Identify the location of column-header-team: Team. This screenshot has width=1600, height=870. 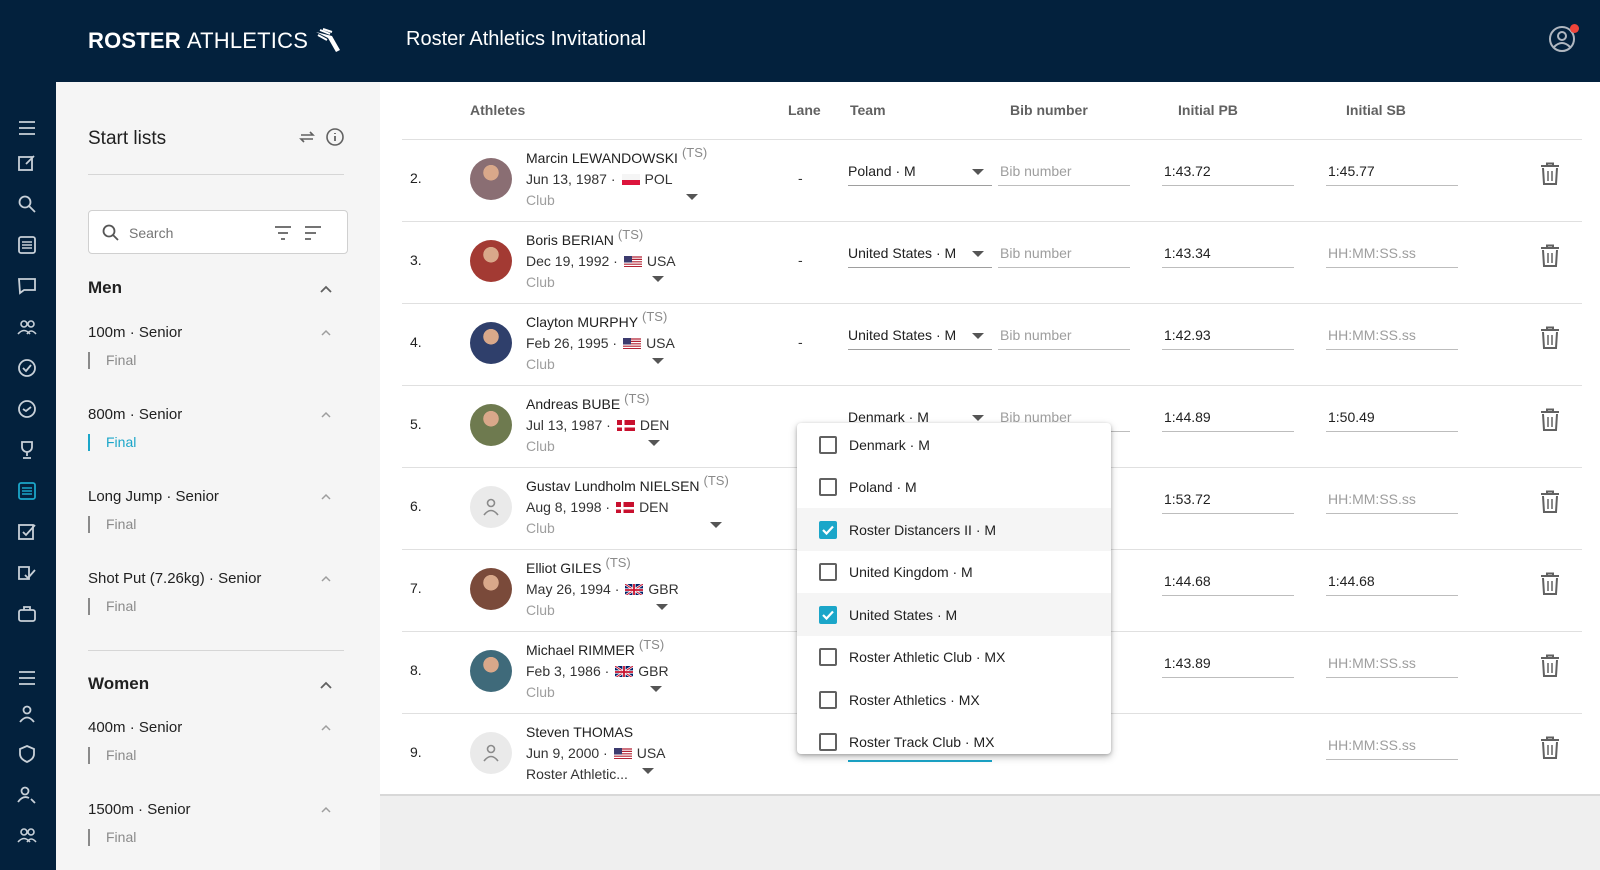
(868, 110).